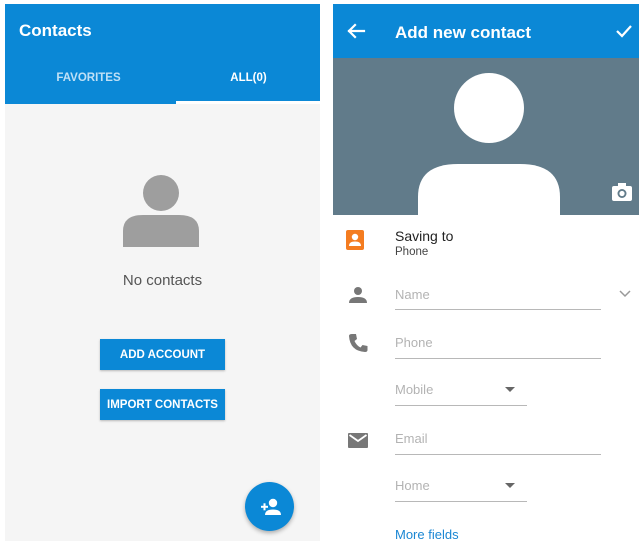  I want to click on tab-indicator, so click(248, 102).